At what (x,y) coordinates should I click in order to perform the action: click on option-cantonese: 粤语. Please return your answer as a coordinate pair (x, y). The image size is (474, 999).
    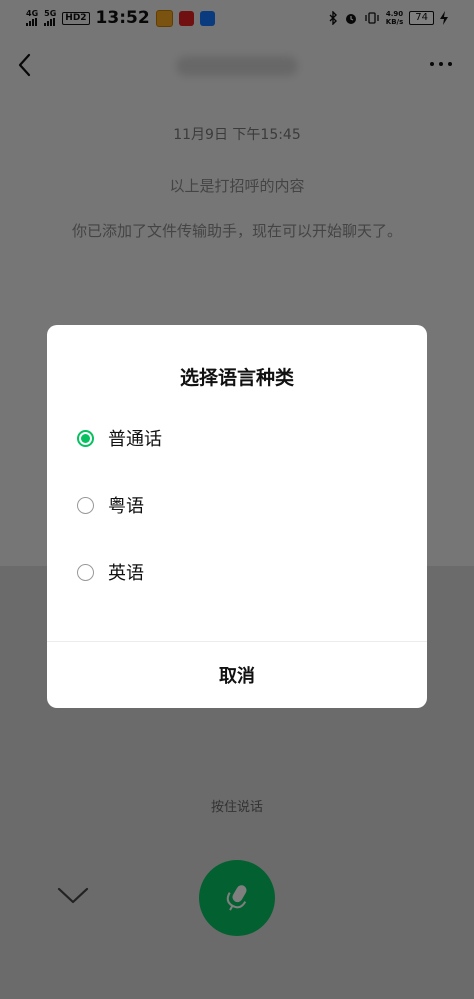
    Looking at the image, I should click on (110, 505).